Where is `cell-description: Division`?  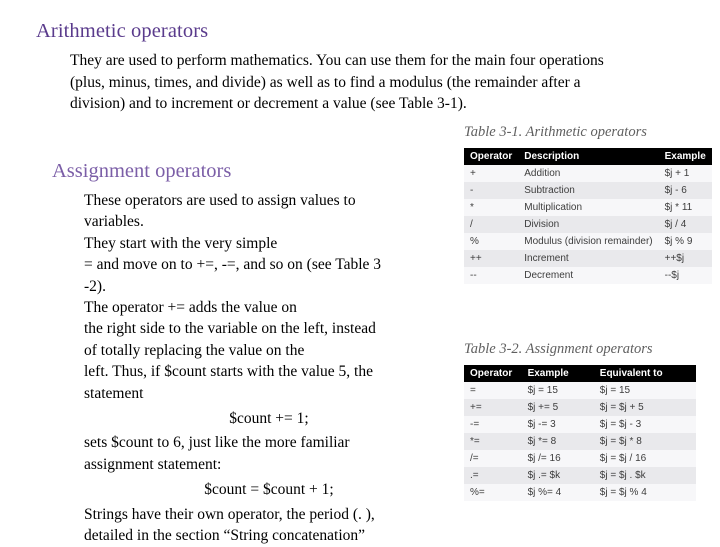
cell-description: Division is located at coordinates (588, 224).